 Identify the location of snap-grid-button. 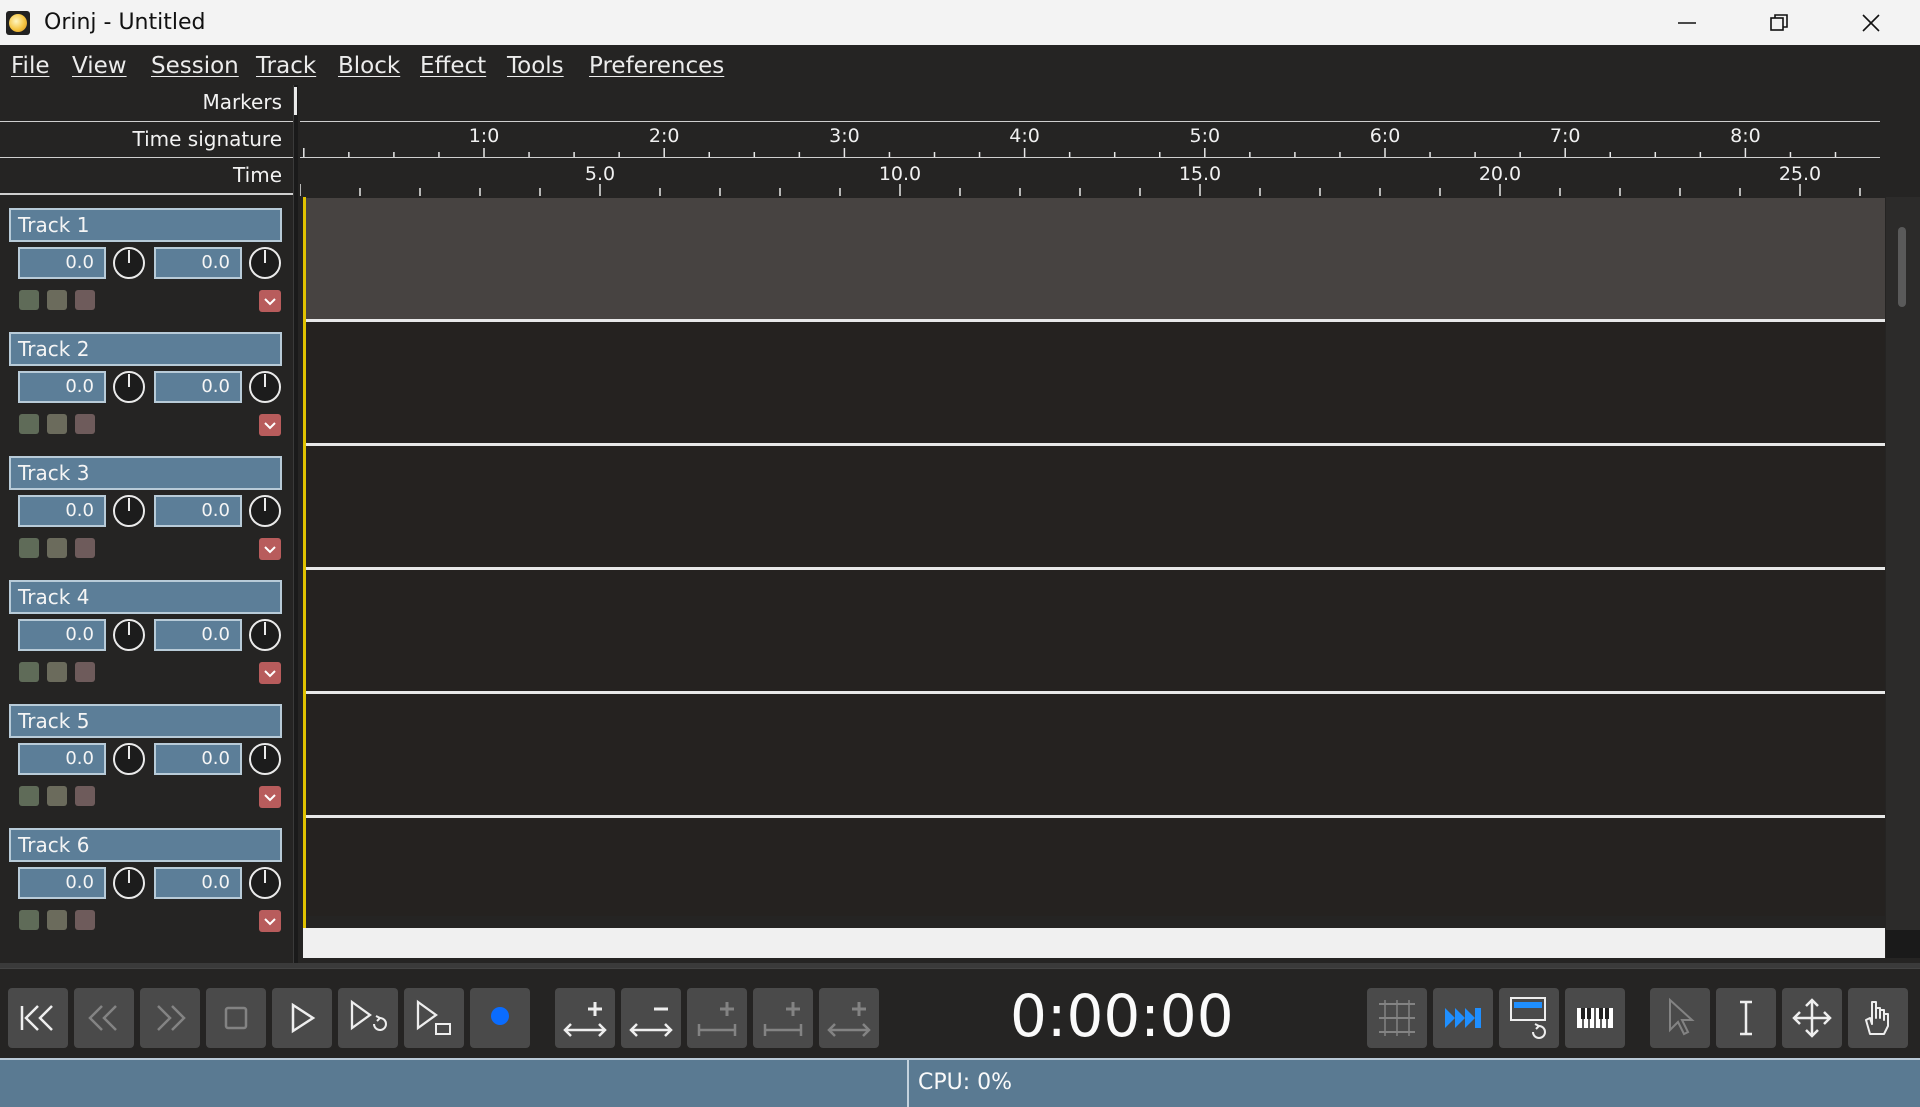
(1397, 1018).